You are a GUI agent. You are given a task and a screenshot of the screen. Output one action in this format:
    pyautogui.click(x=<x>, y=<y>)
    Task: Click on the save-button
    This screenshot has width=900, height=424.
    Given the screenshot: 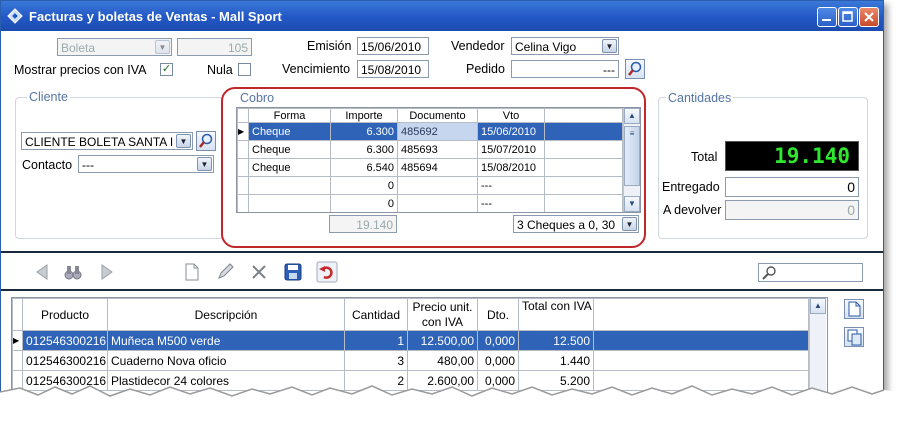 What is the action you would take?
    pyautogui.click(x=293, y=272)
    